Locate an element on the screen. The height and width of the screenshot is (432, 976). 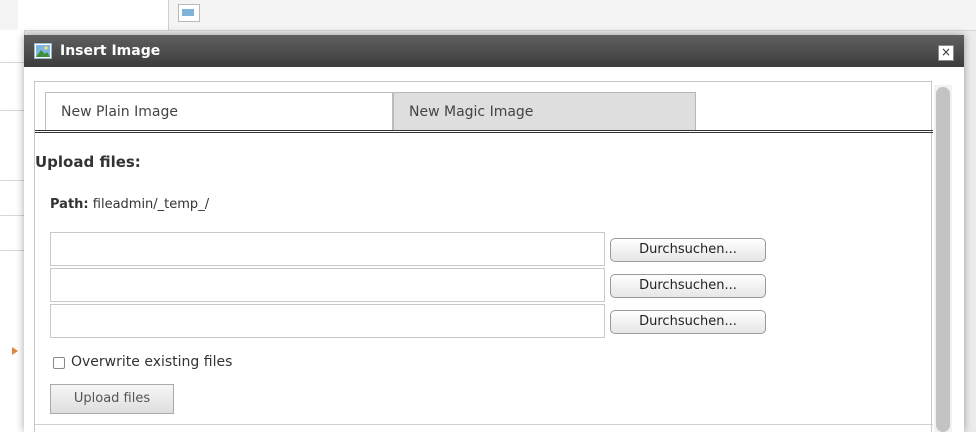
overwrite-checkbox is located at coordinates (59, 363).